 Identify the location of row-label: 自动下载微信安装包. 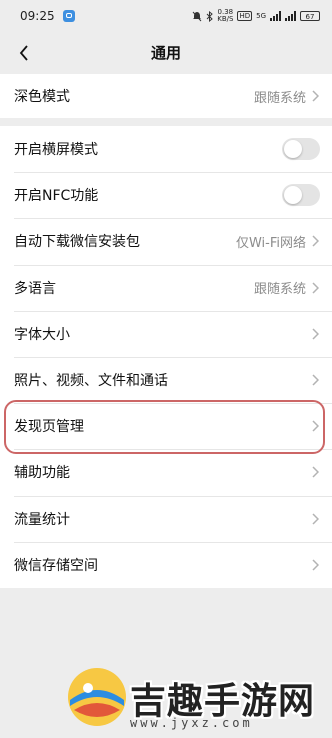
(77, 242).